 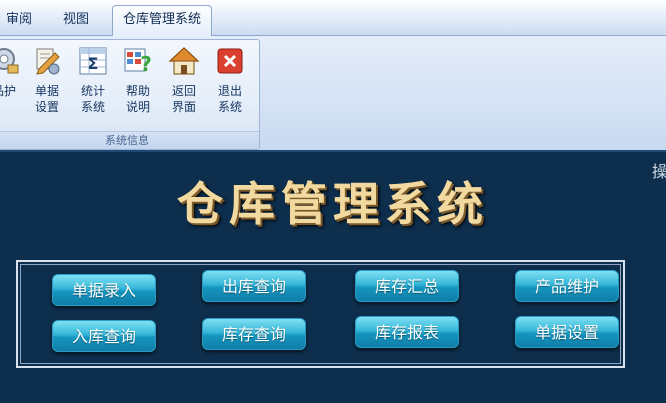 I want to click on home-icon, so click(x=184, y=61).